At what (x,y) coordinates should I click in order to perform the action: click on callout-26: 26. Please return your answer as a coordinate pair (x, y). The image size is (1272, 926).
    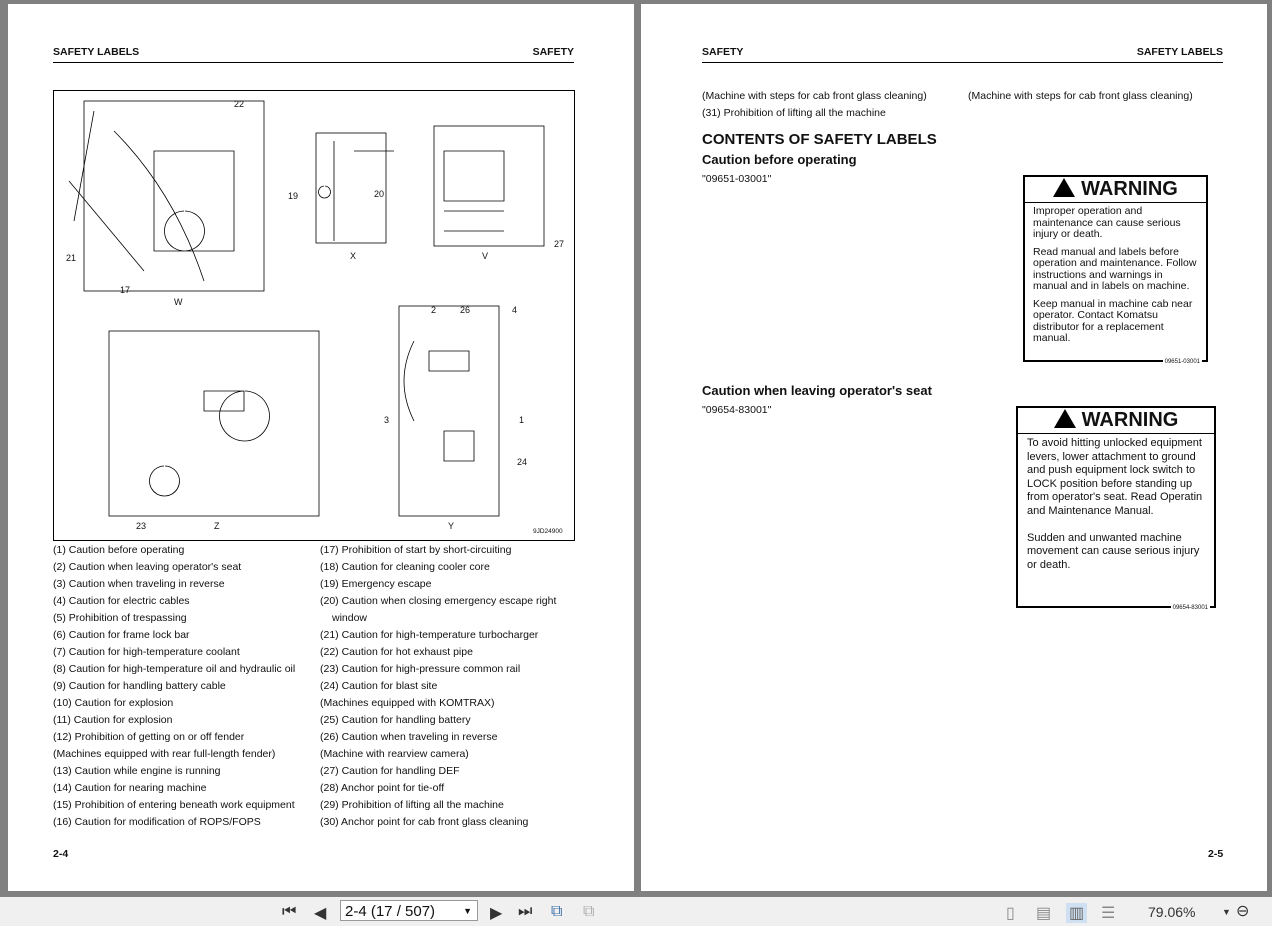
    Looking at the image, I should click on (465, 310).